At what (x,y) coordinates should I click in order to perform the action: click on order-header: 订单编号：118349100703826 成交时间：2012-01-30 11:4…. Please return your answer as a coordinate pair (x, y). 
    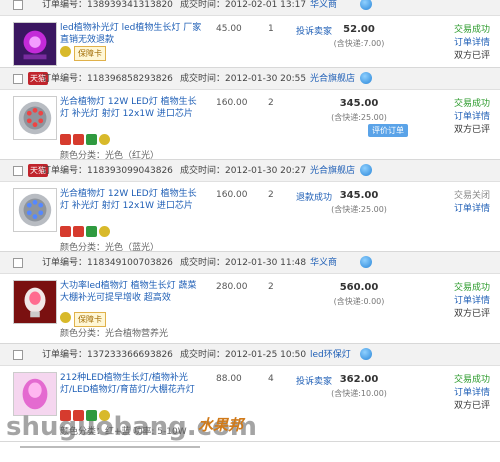
    Looking at the image, I should click on (250, 263).